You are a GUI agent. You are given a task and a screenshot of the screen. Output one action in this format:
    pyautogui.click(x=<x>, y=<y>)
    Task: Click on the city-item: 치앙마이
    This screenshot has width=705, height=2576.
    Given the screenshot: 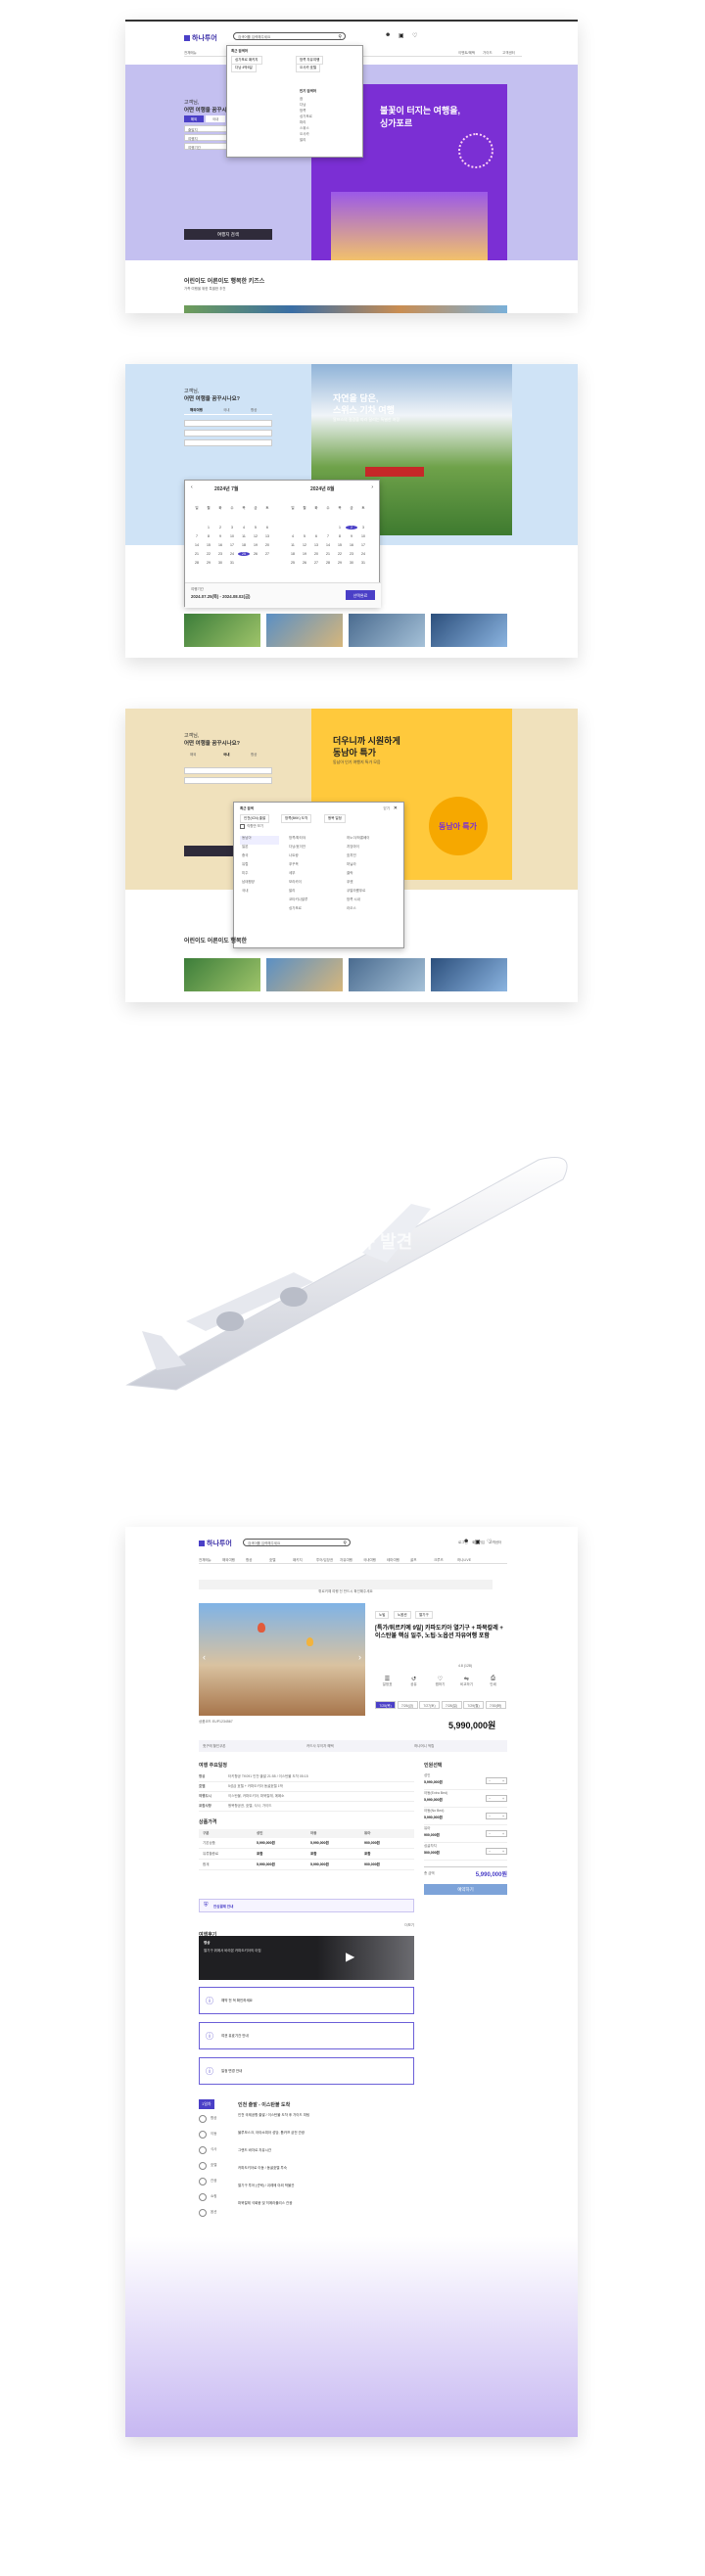 What is the action you would take?
    pyautogui.click(x=373, y=849)
    